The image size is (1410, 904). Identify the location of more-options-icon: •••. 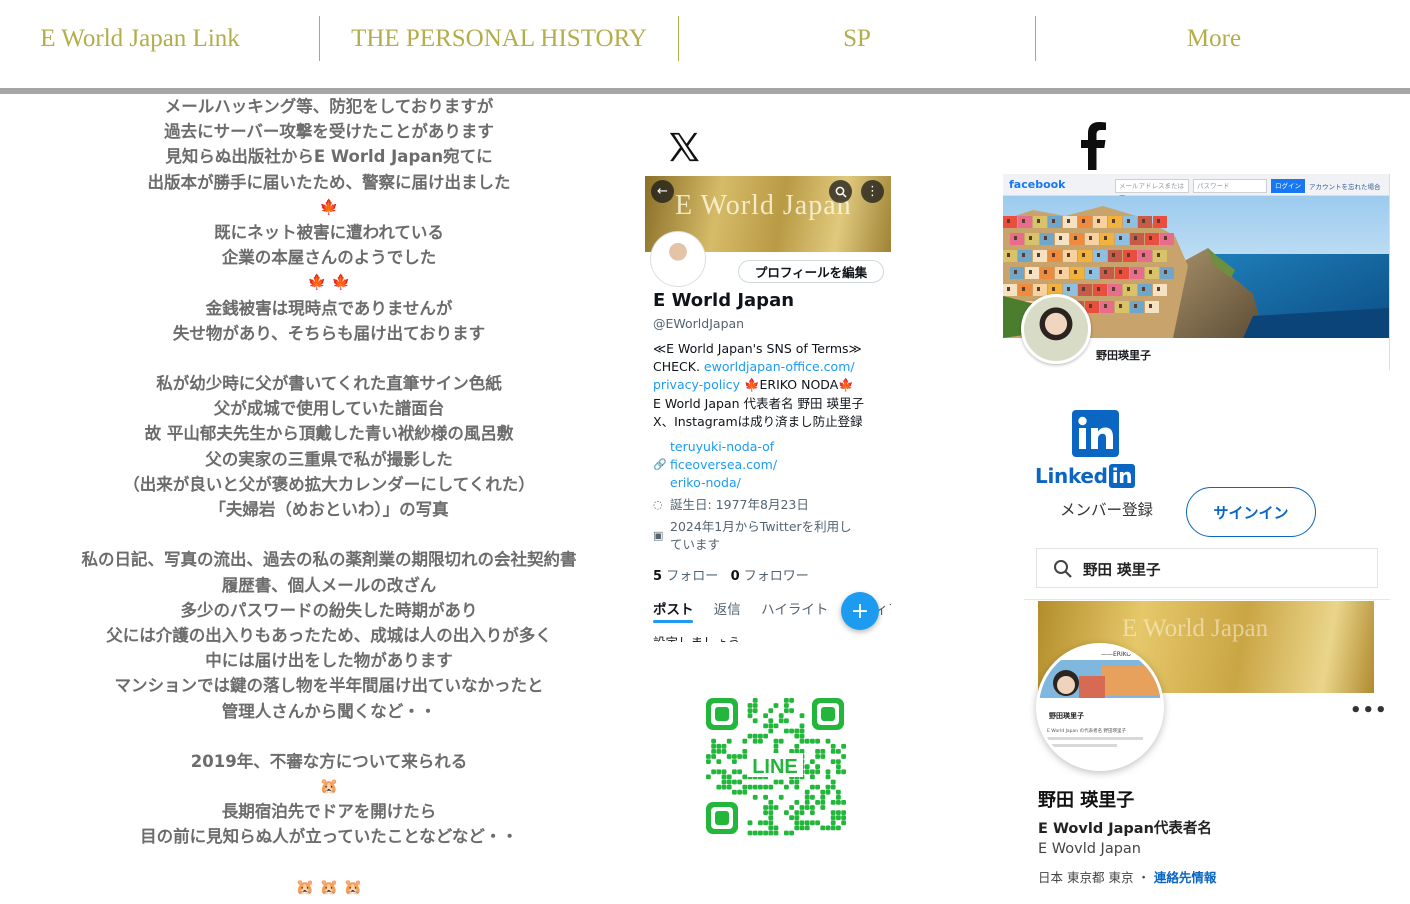
(1369, 710).